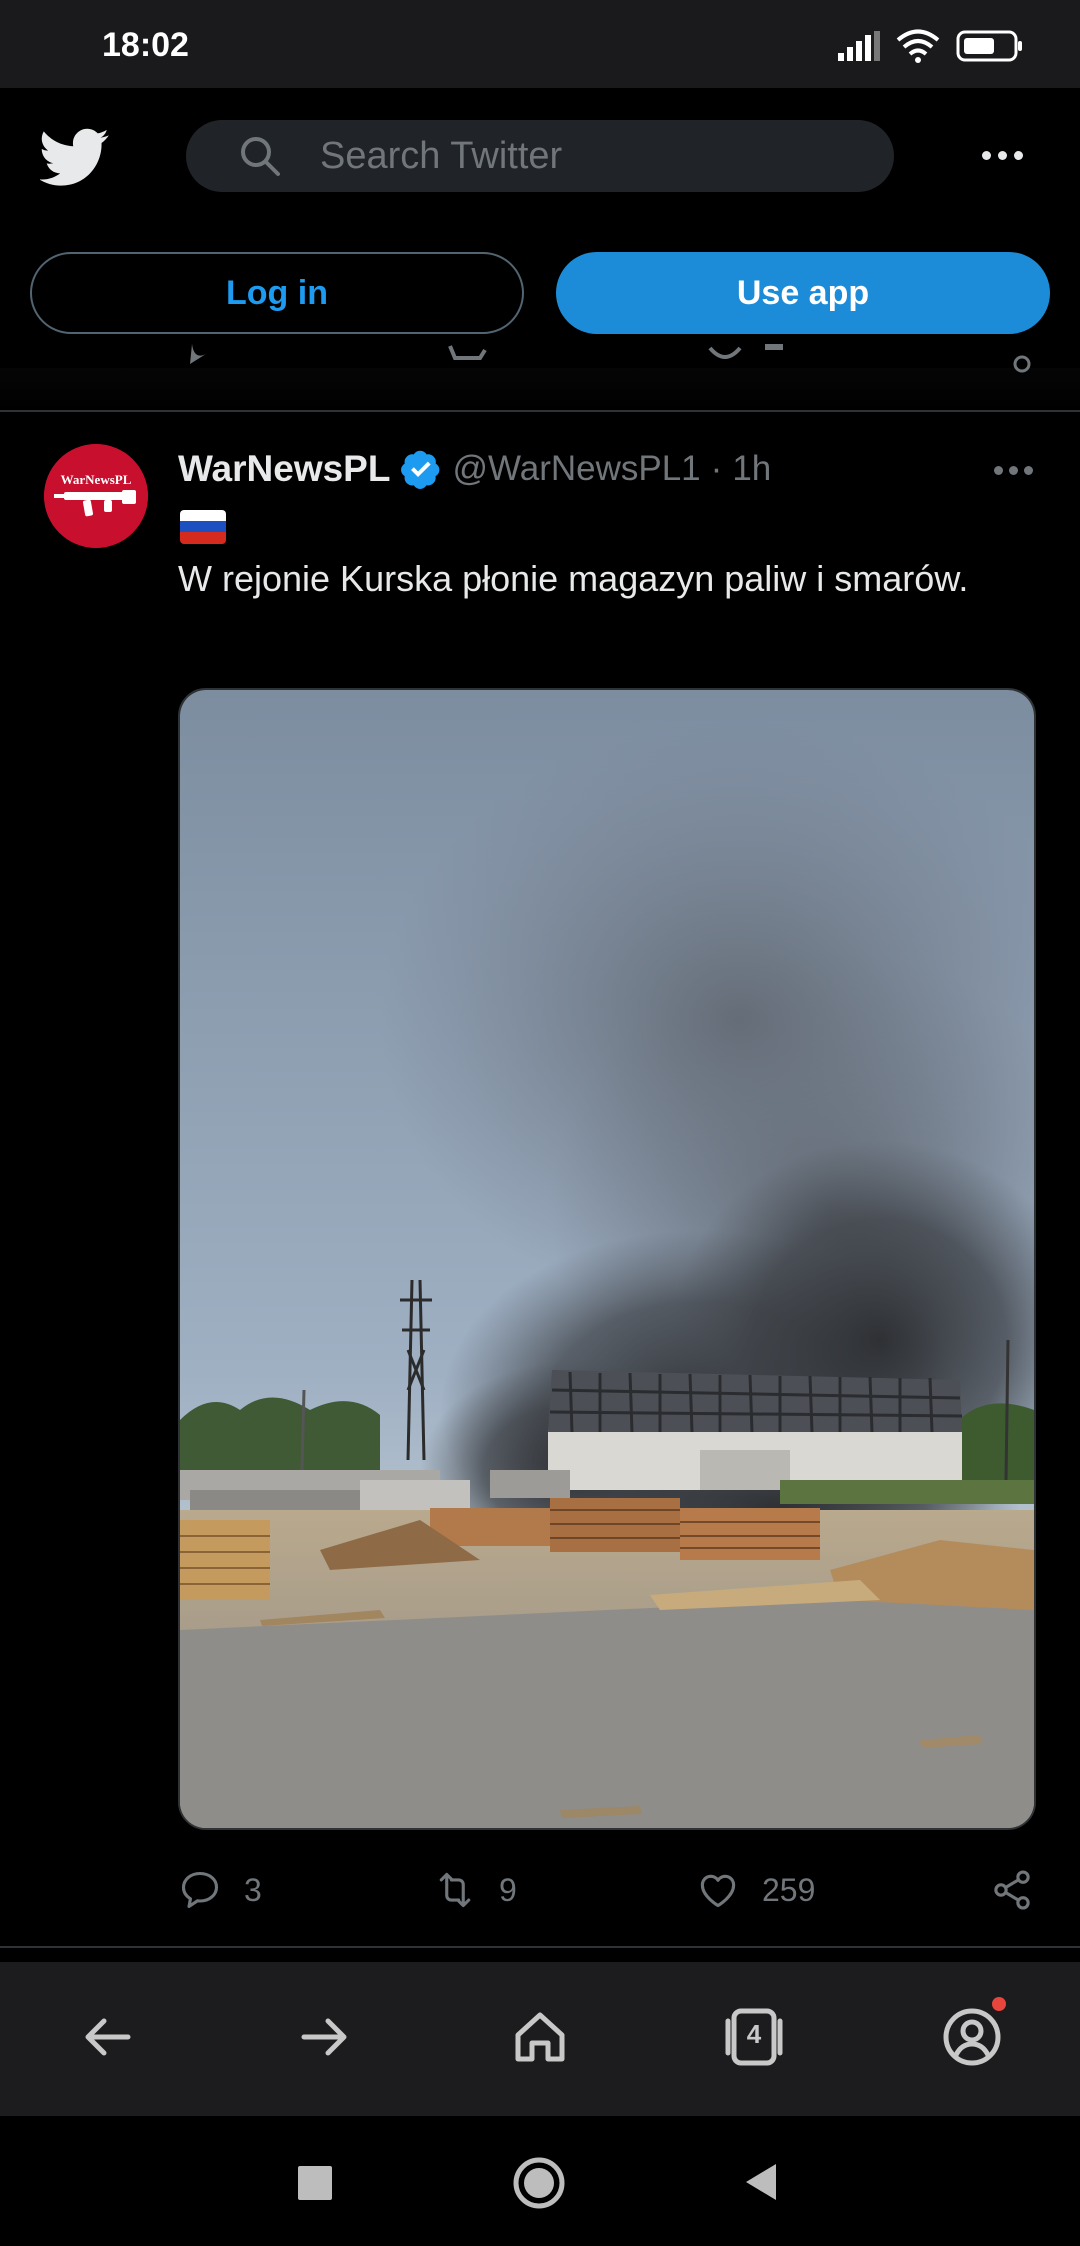 The height and width of the screenshot is (2246, 1080). Describe the element at coordinates (145, 45) in the screenshot. I see `status-time: 18:02` at that location.